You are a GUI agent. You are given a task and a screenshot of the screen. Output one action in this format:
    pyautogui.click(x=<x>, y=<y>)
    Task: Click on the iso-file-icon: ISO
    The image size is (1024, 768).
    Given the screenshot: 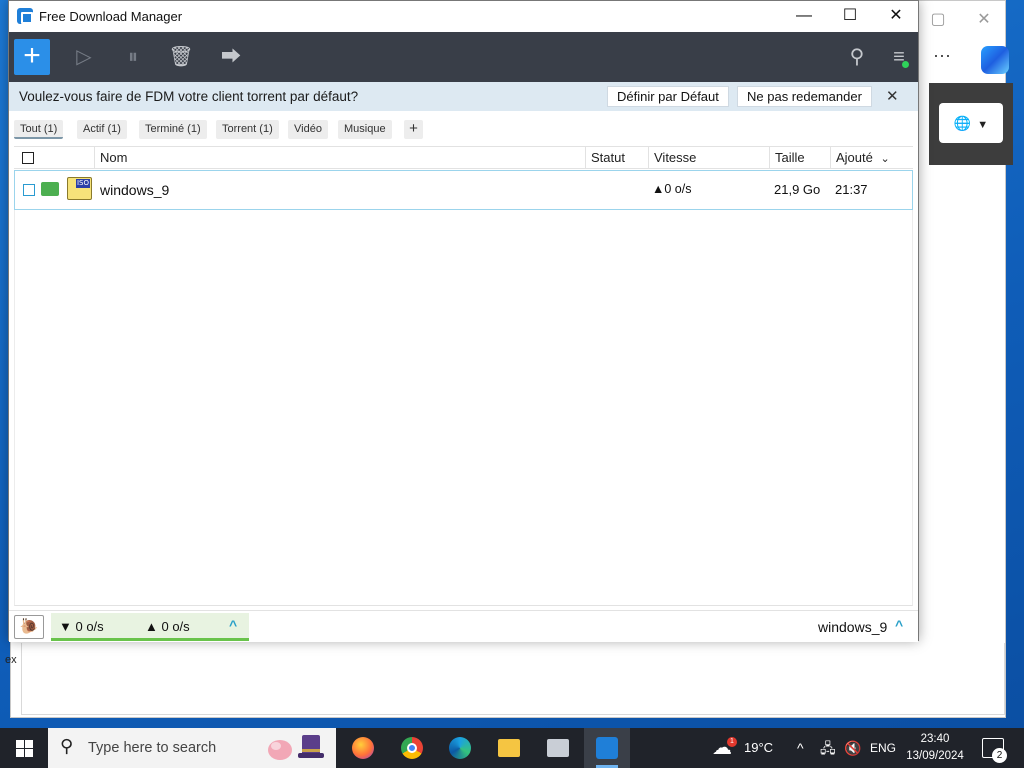 What is the action you would take?
    pyautogui.click(x=79, y=188)
    